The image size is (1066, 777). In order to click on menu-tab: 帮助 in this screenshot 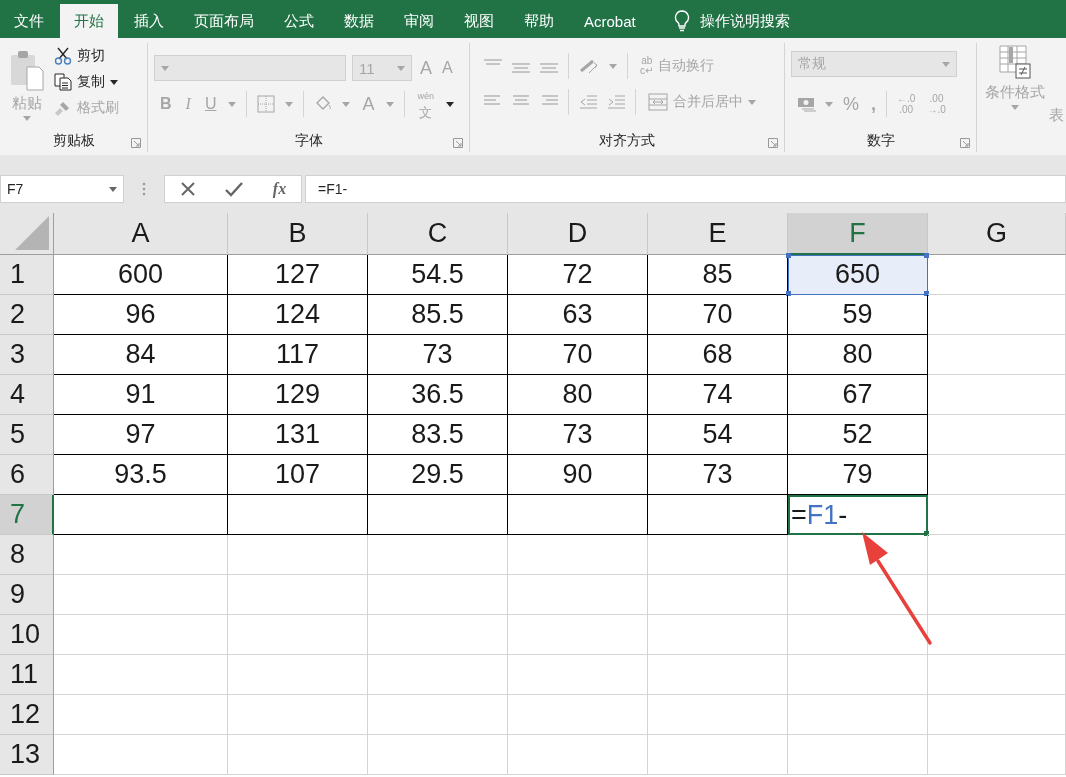, I will do `click(539, 21)`.